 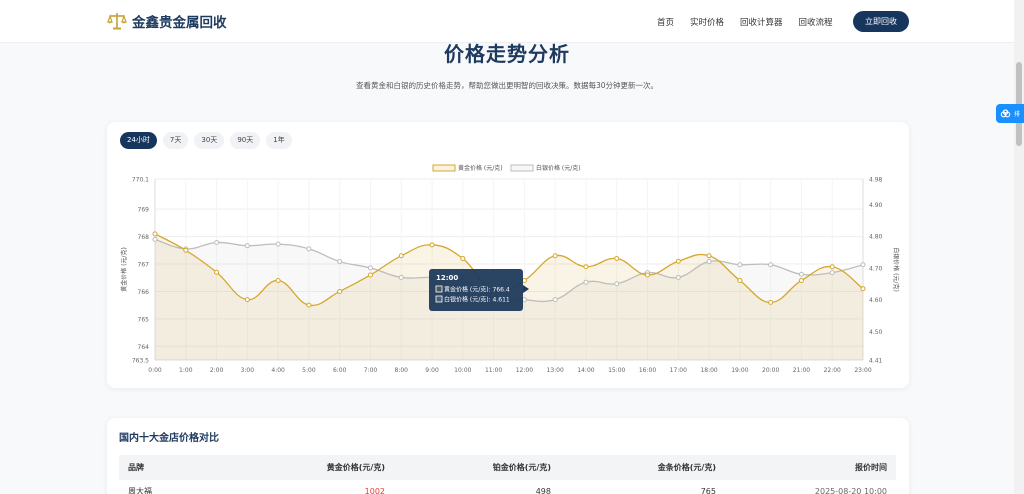 I want to click on tooltip-title: 12:00, so click(x=447, y=278).